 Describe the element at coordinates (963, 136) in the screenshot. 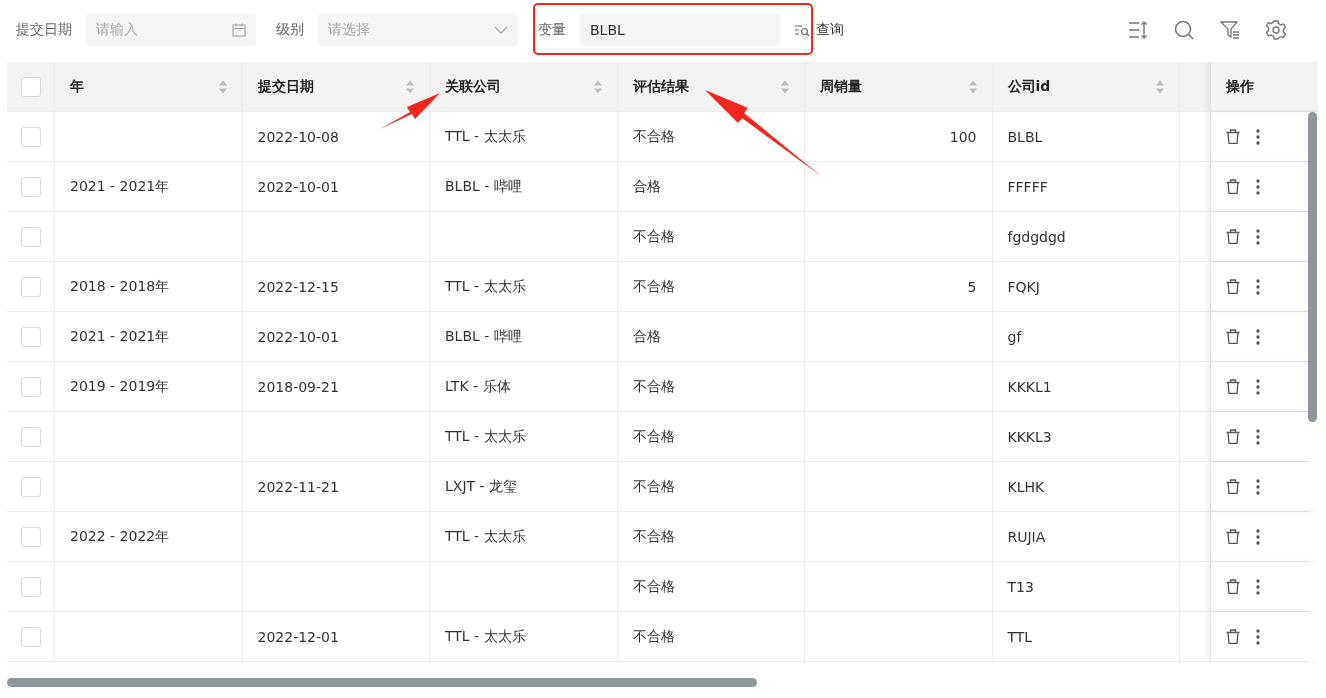

I see `table-cell: 100` at that location.